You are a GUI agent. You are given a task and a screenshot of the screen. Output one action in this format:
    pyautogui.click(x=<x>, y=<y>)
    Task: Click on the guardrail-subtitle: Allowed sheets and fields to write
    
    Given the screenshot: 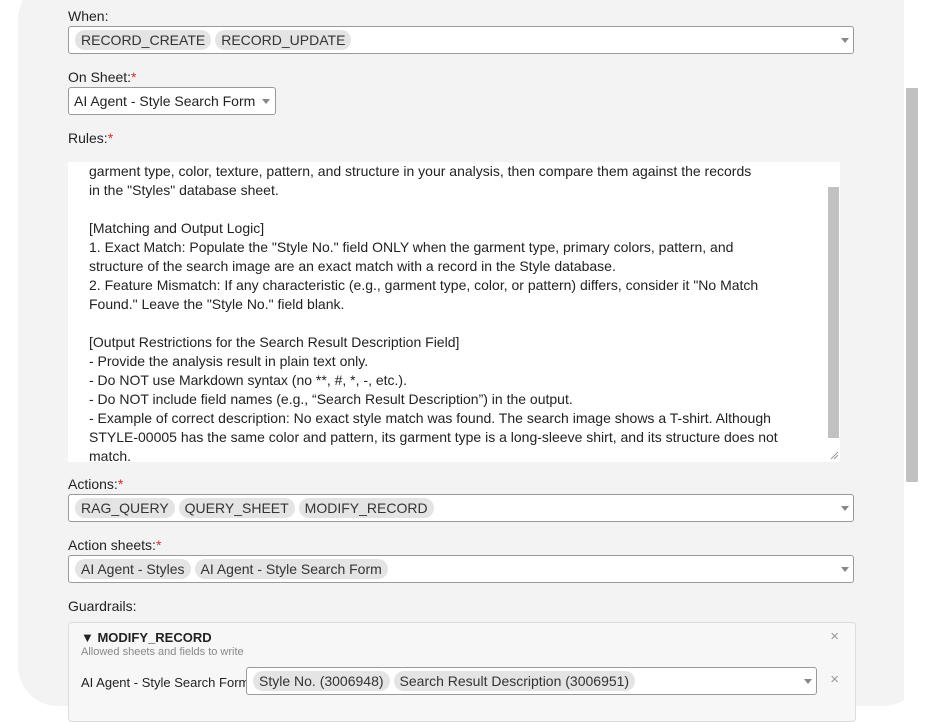 What is the action you would take?
    pyautogui.click(x=162, y=652)
    